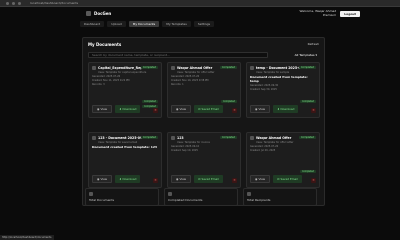  Describe the element at coordinates (193, 142) in the screenshot. I see `card-subtitle: Uses: Template for invoice` at that location.